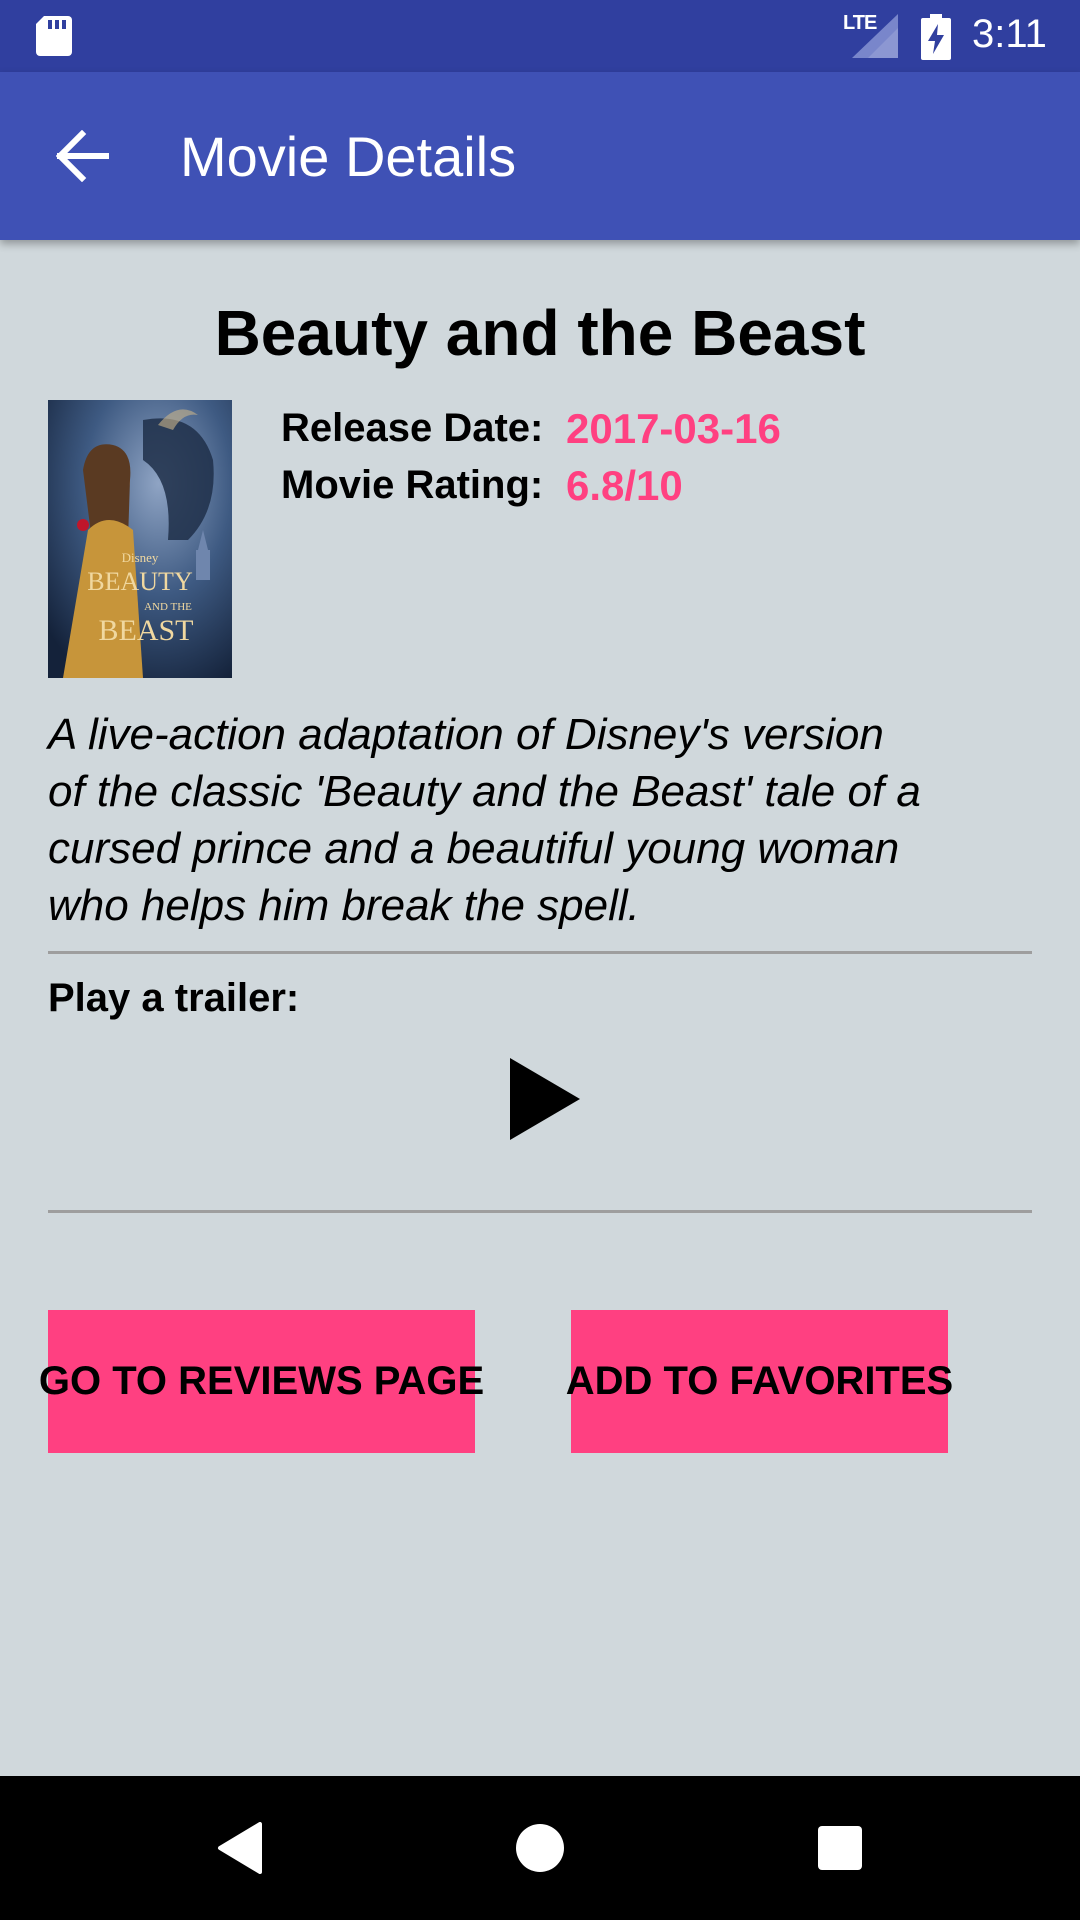 Image resolution: width=1080 pixels, height=1920 pixels. What do you see at coordinates (1009, 34) in the screenshot?
I see `status-clock: 3:11` at bounding box center [1009, 34].